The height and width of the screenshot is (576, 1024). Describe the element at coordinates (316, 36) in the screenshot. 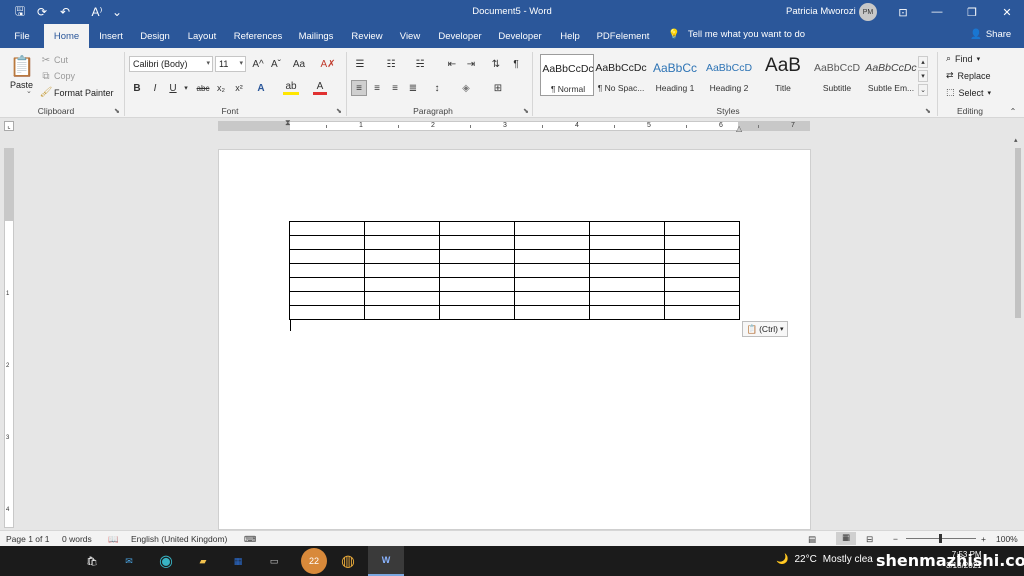

I see `tab-mailings: Mailings` at that location.